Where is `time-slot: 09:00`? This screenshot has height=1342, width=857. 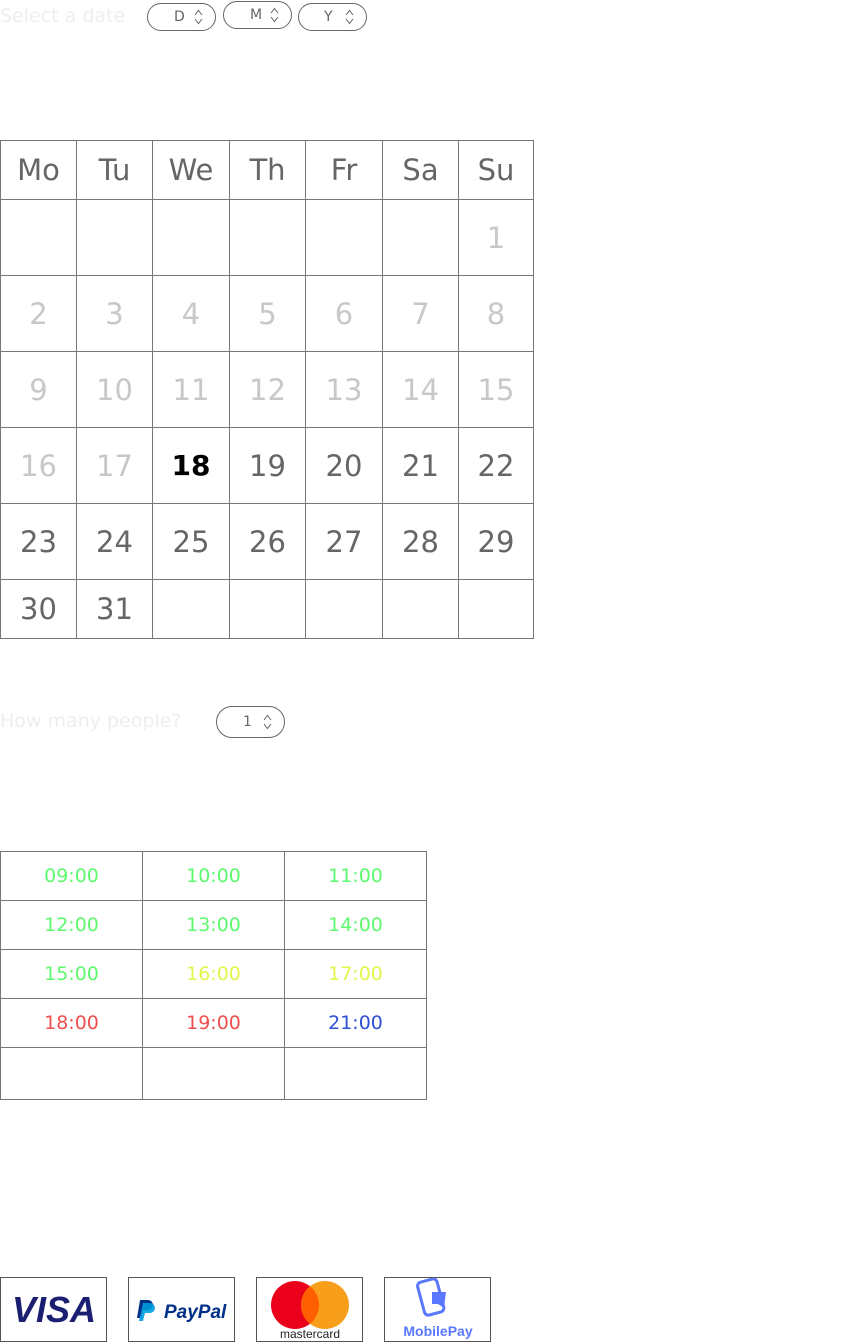
time-slot: 09:00 is located at coordinates (71, 876).